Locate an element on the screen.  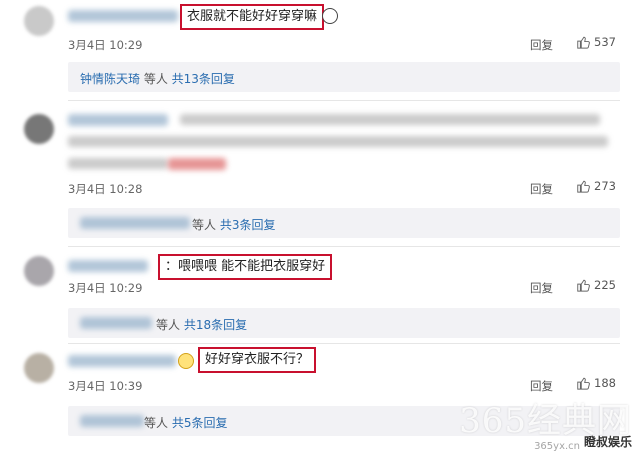
sub-replies-summary: 等人 共18条回复 is located at coordinates (201, 324).